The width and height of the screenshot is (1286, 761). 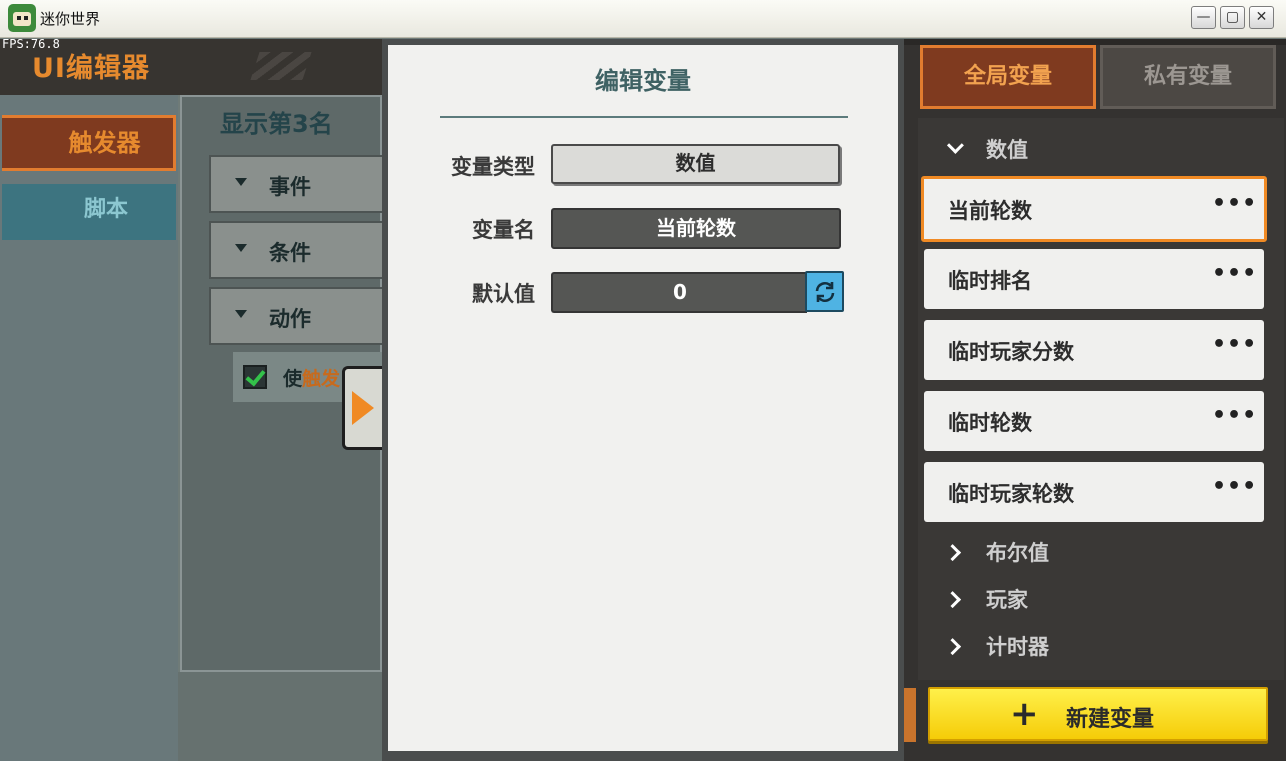 I want to click on checkbox-icon, so click(x=255, y=377).